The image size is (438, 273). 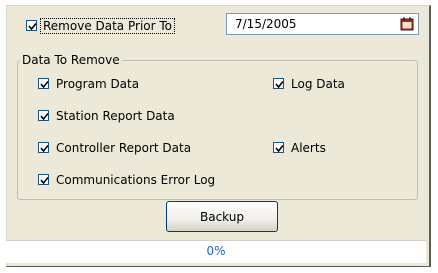 I want to click on remove-prior-checkbox, so click(x=31, y=25).